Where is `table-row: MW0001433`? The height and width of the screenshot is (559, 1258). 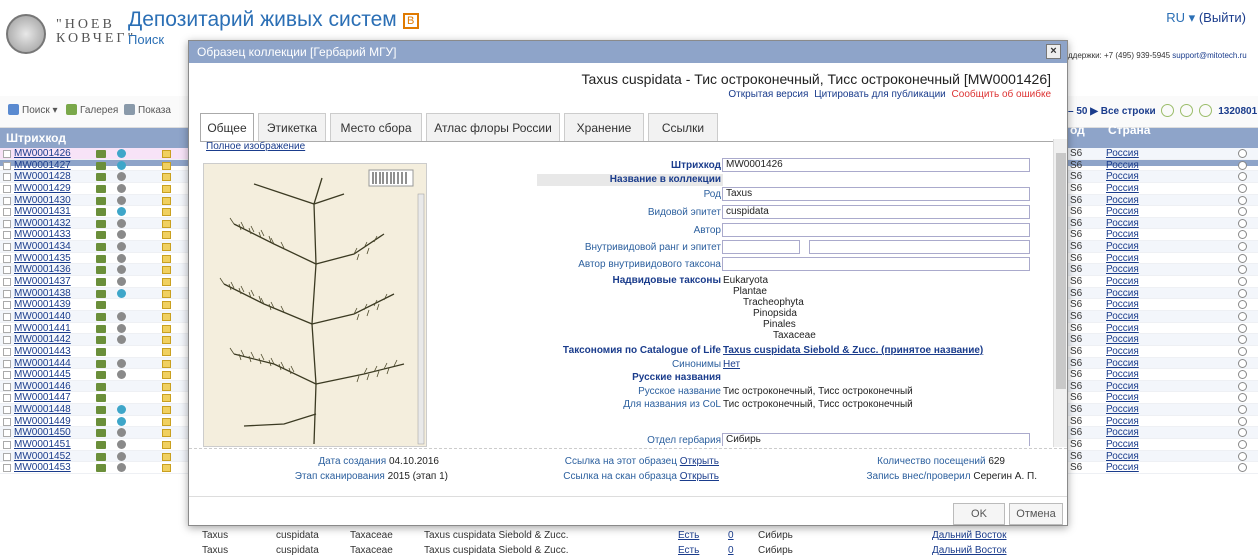 table-row: MW0001433 is located at coordinates (94, 235).